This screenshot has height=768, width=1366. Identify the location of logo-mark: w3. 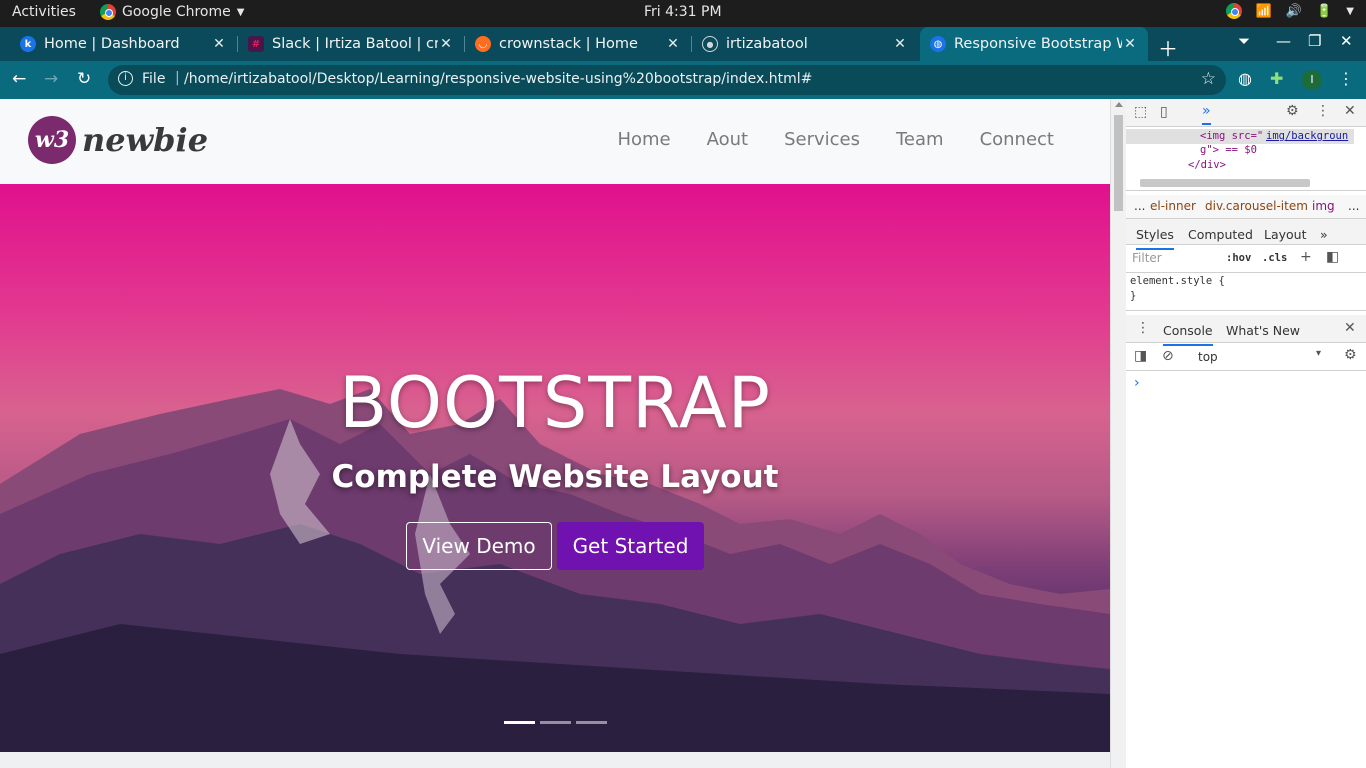
(52, 140).